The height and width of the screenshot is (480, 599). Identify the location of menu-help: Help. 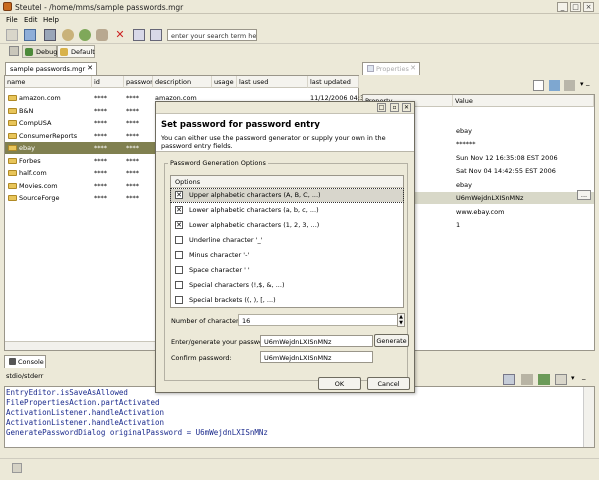
(51, 20).